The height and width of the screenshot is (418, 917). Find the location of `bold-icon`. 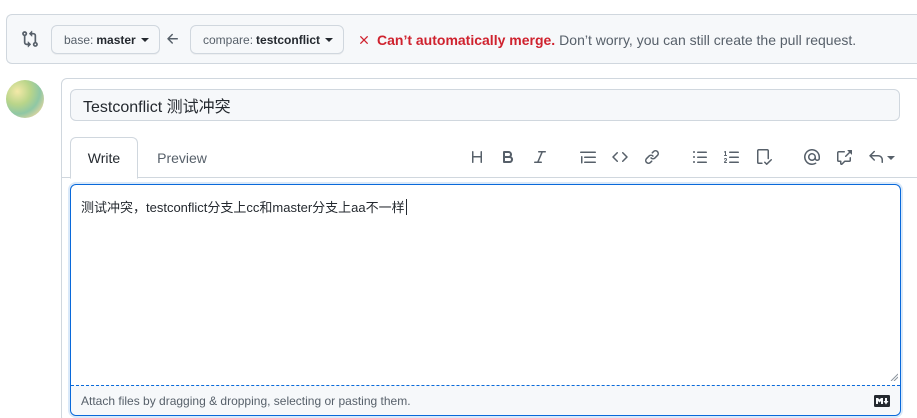

bold-icon is located at coordinates (508, 157).